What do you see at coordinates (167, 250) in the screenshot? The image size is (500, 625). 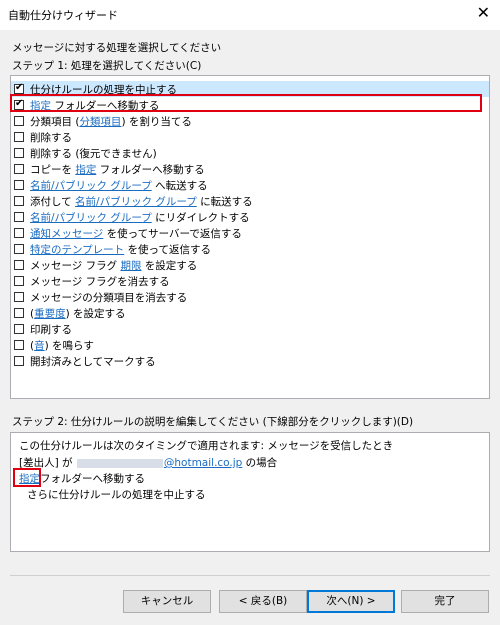 I see `action-text: を使って返信する` at bounding box center [167, 250].